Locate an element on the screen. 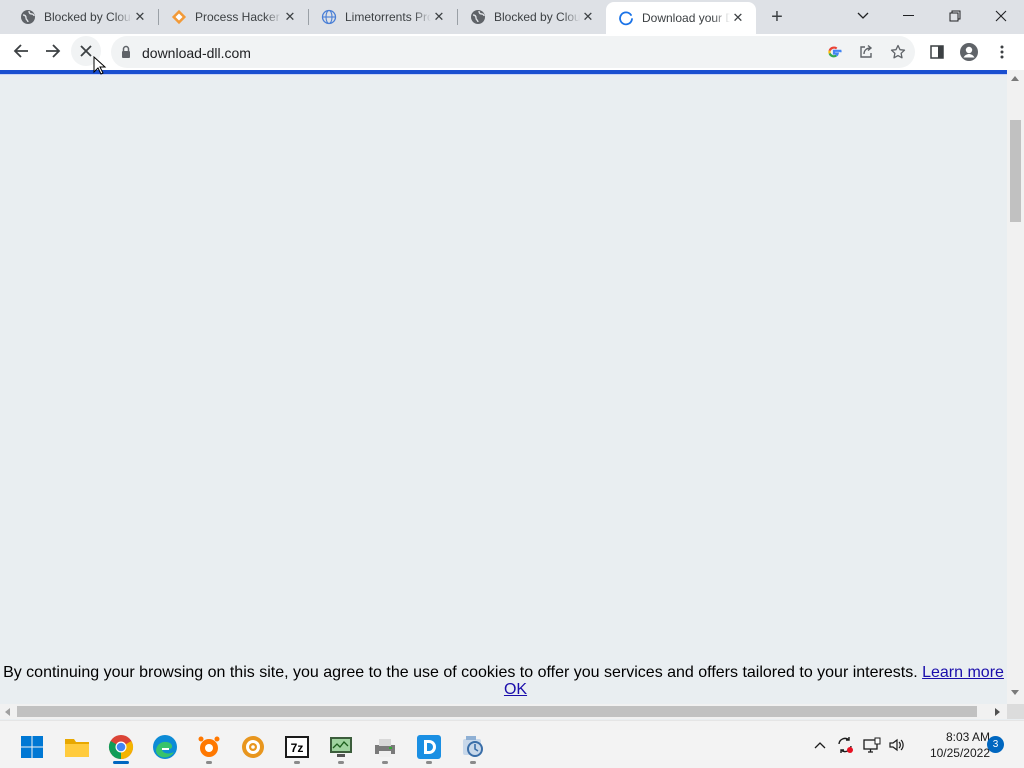  new-tab-button: + is located at coordinates (777, 17).